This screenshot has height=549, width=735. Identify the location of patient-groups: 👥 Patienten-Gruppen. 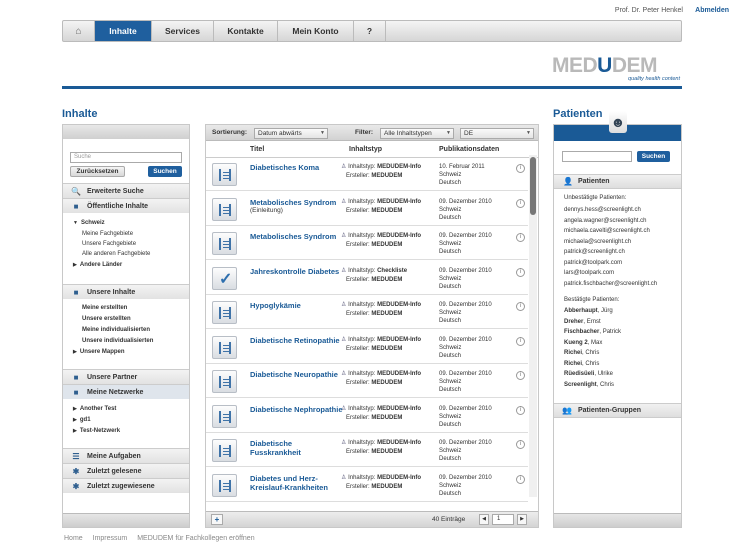
(617, 410).